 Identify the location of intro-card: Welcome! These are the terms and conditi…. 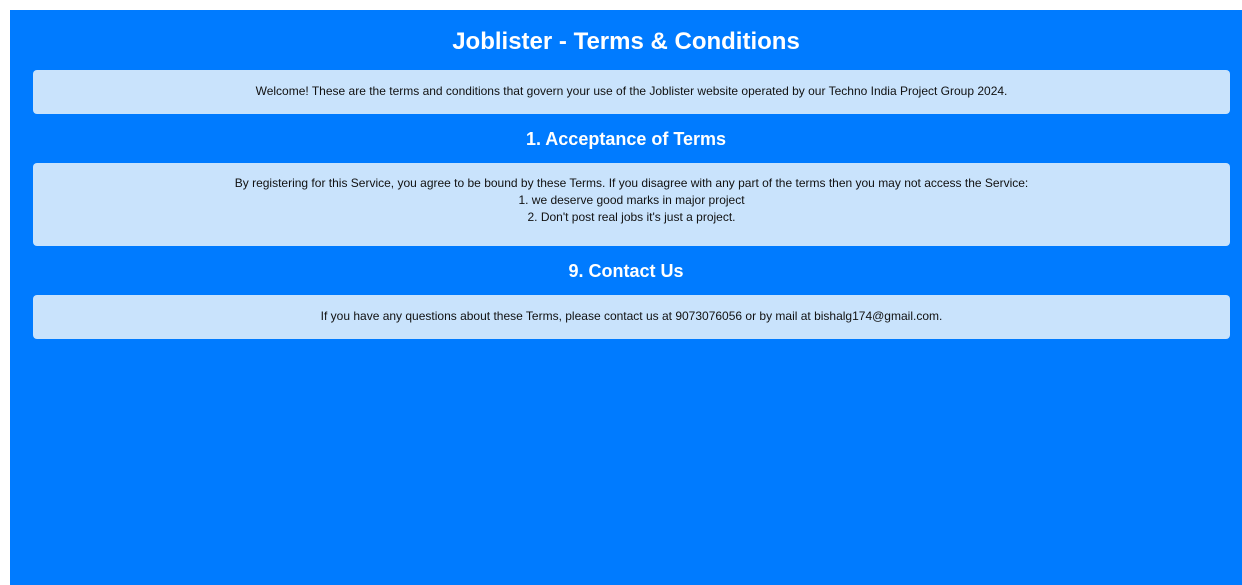
(631, 92).